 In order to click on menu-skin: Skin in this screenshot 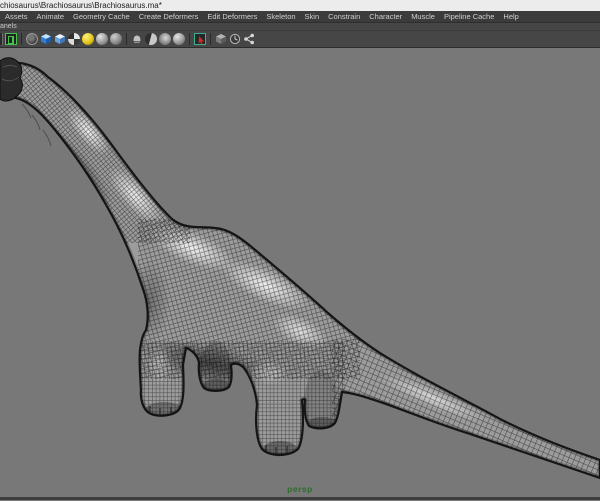, I will do `click(312, 16)`.